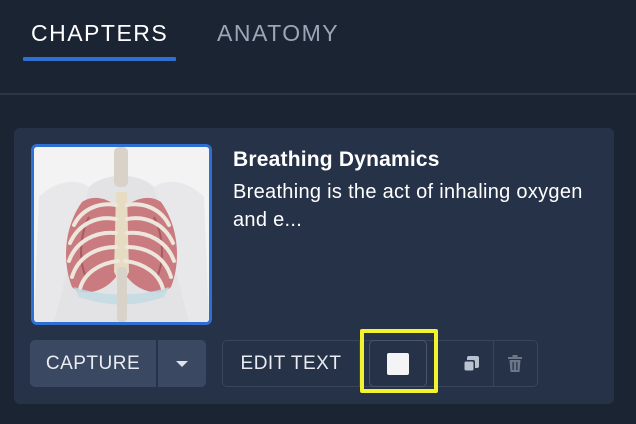  I want to click on ribcage-lungs-illustration, so click(121, 234).